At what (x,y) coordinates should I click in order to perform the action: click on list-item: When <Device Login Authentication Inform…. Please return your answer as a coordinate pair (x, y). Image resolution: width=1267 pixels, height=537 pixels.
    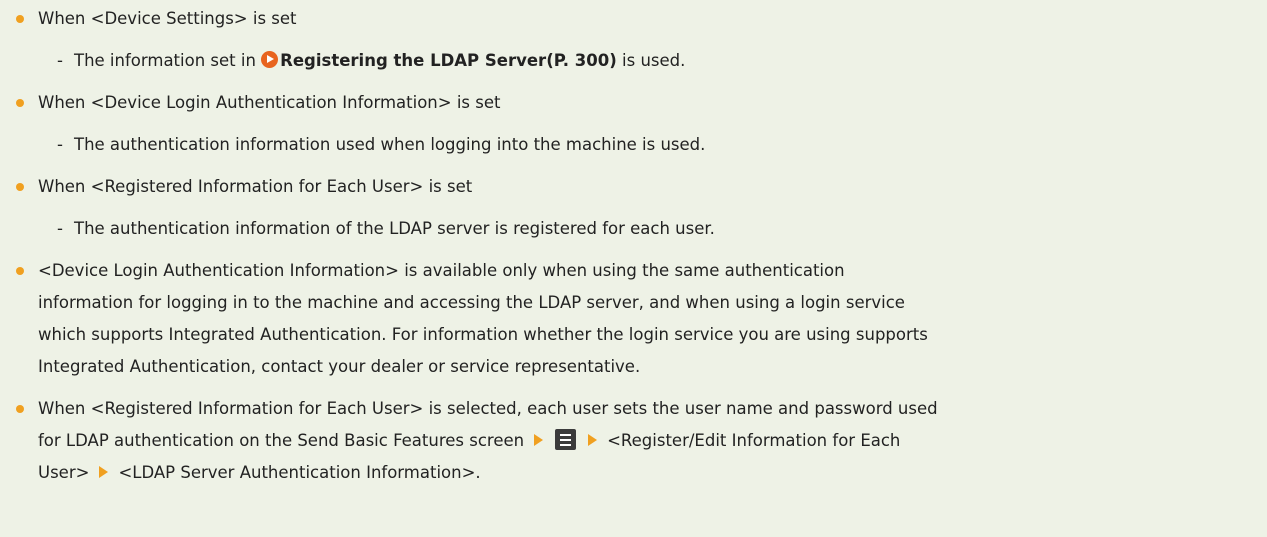
    Looking at the image, I should click on (636, 103).